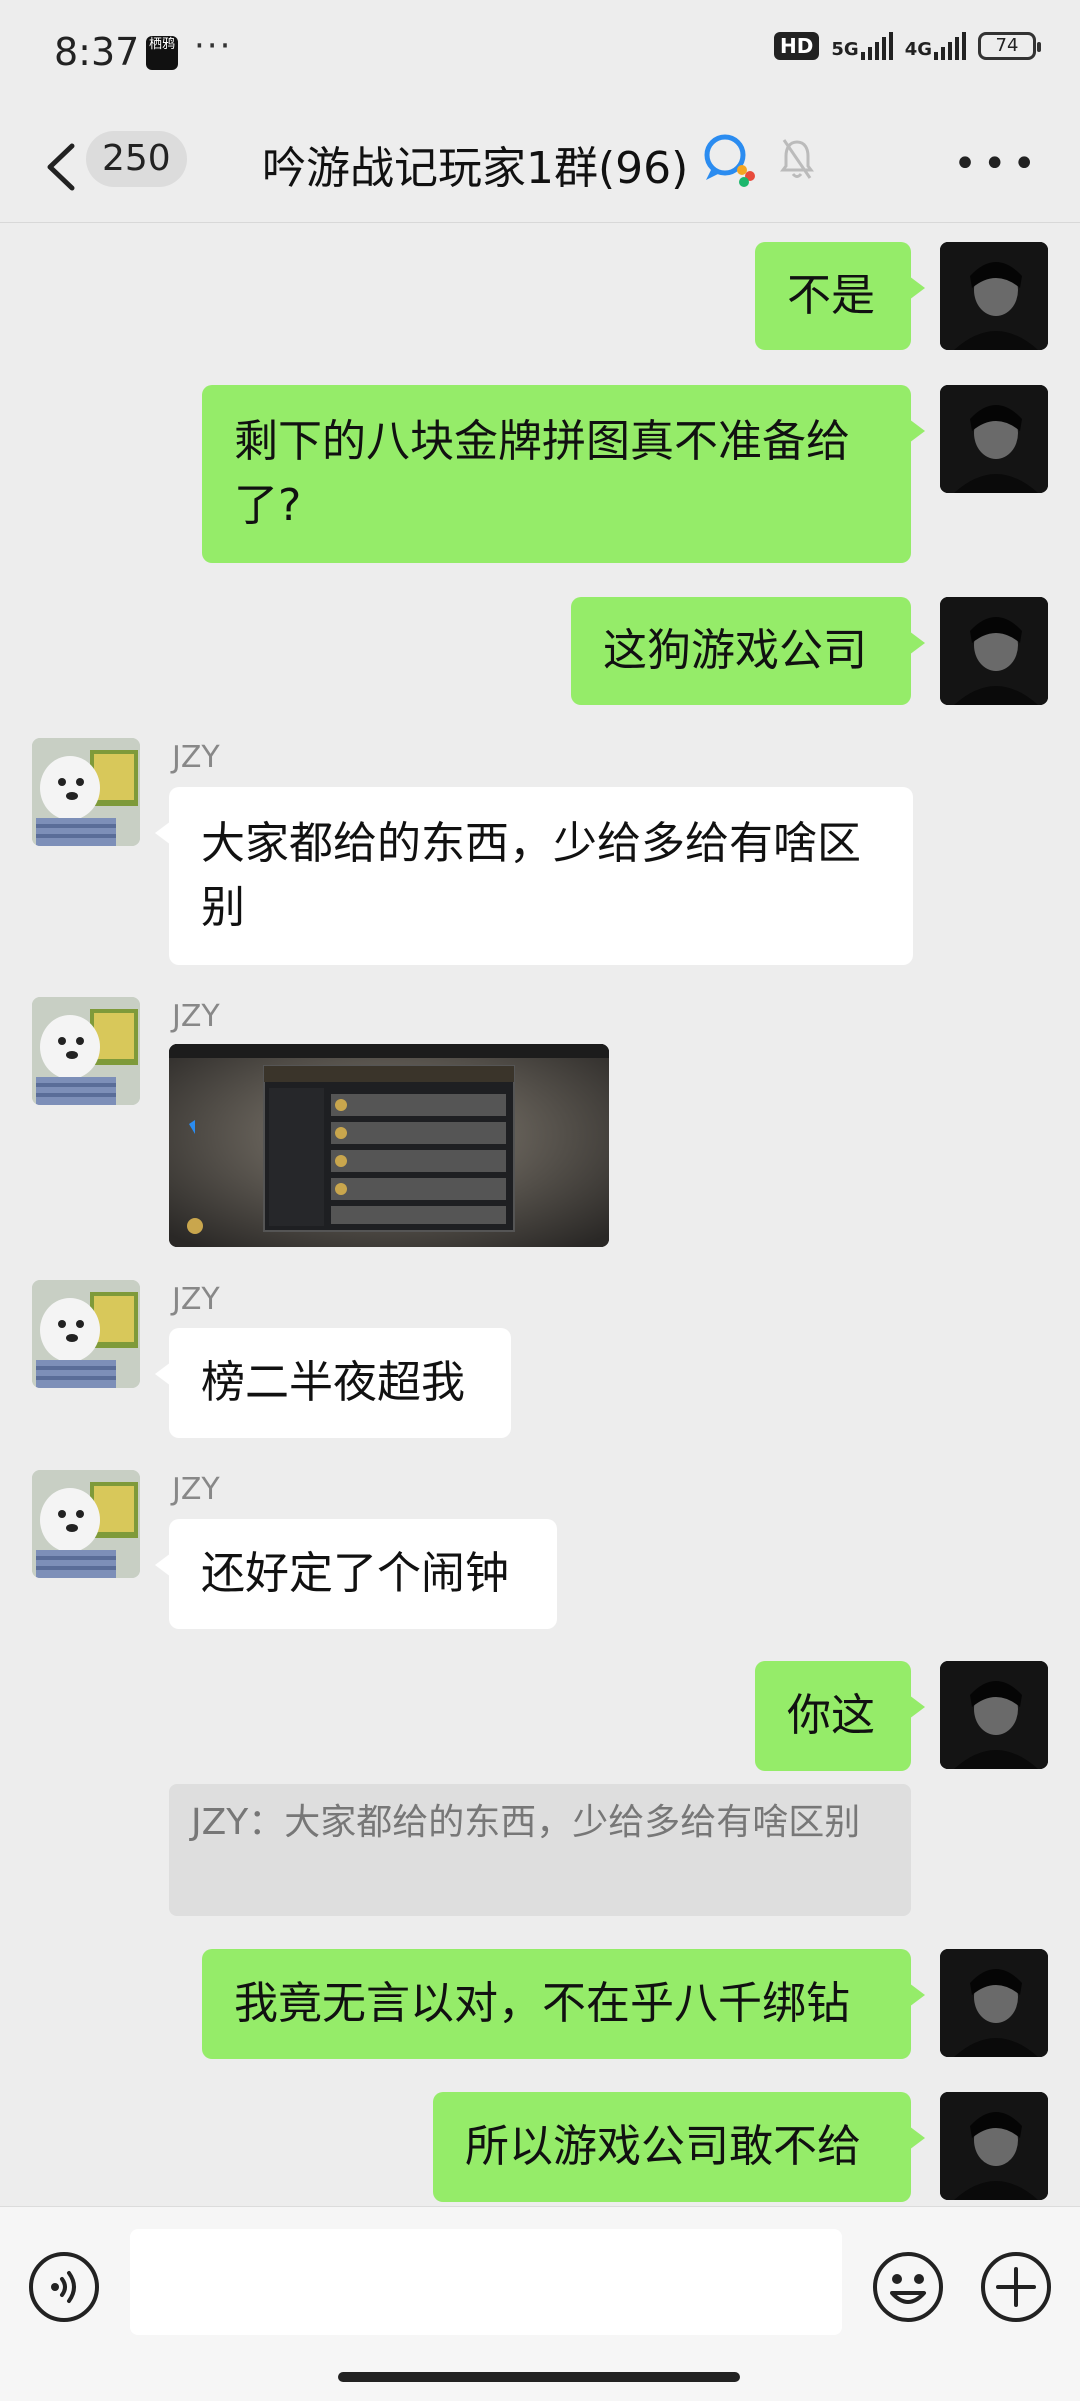  I want to click on message-bubble: 你这, so click(840, 1716).